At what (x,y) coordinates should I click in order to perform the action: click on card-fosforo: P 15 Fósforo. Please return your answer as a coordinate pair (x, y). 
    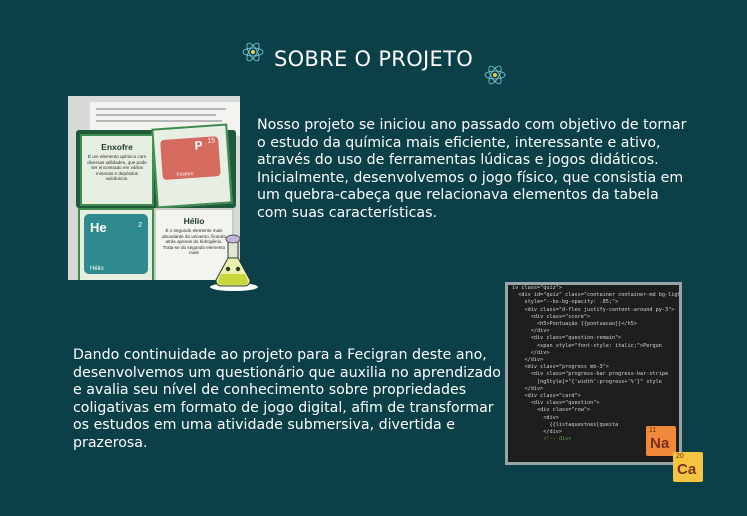
    Looking at the image, I should click on (192, 166).